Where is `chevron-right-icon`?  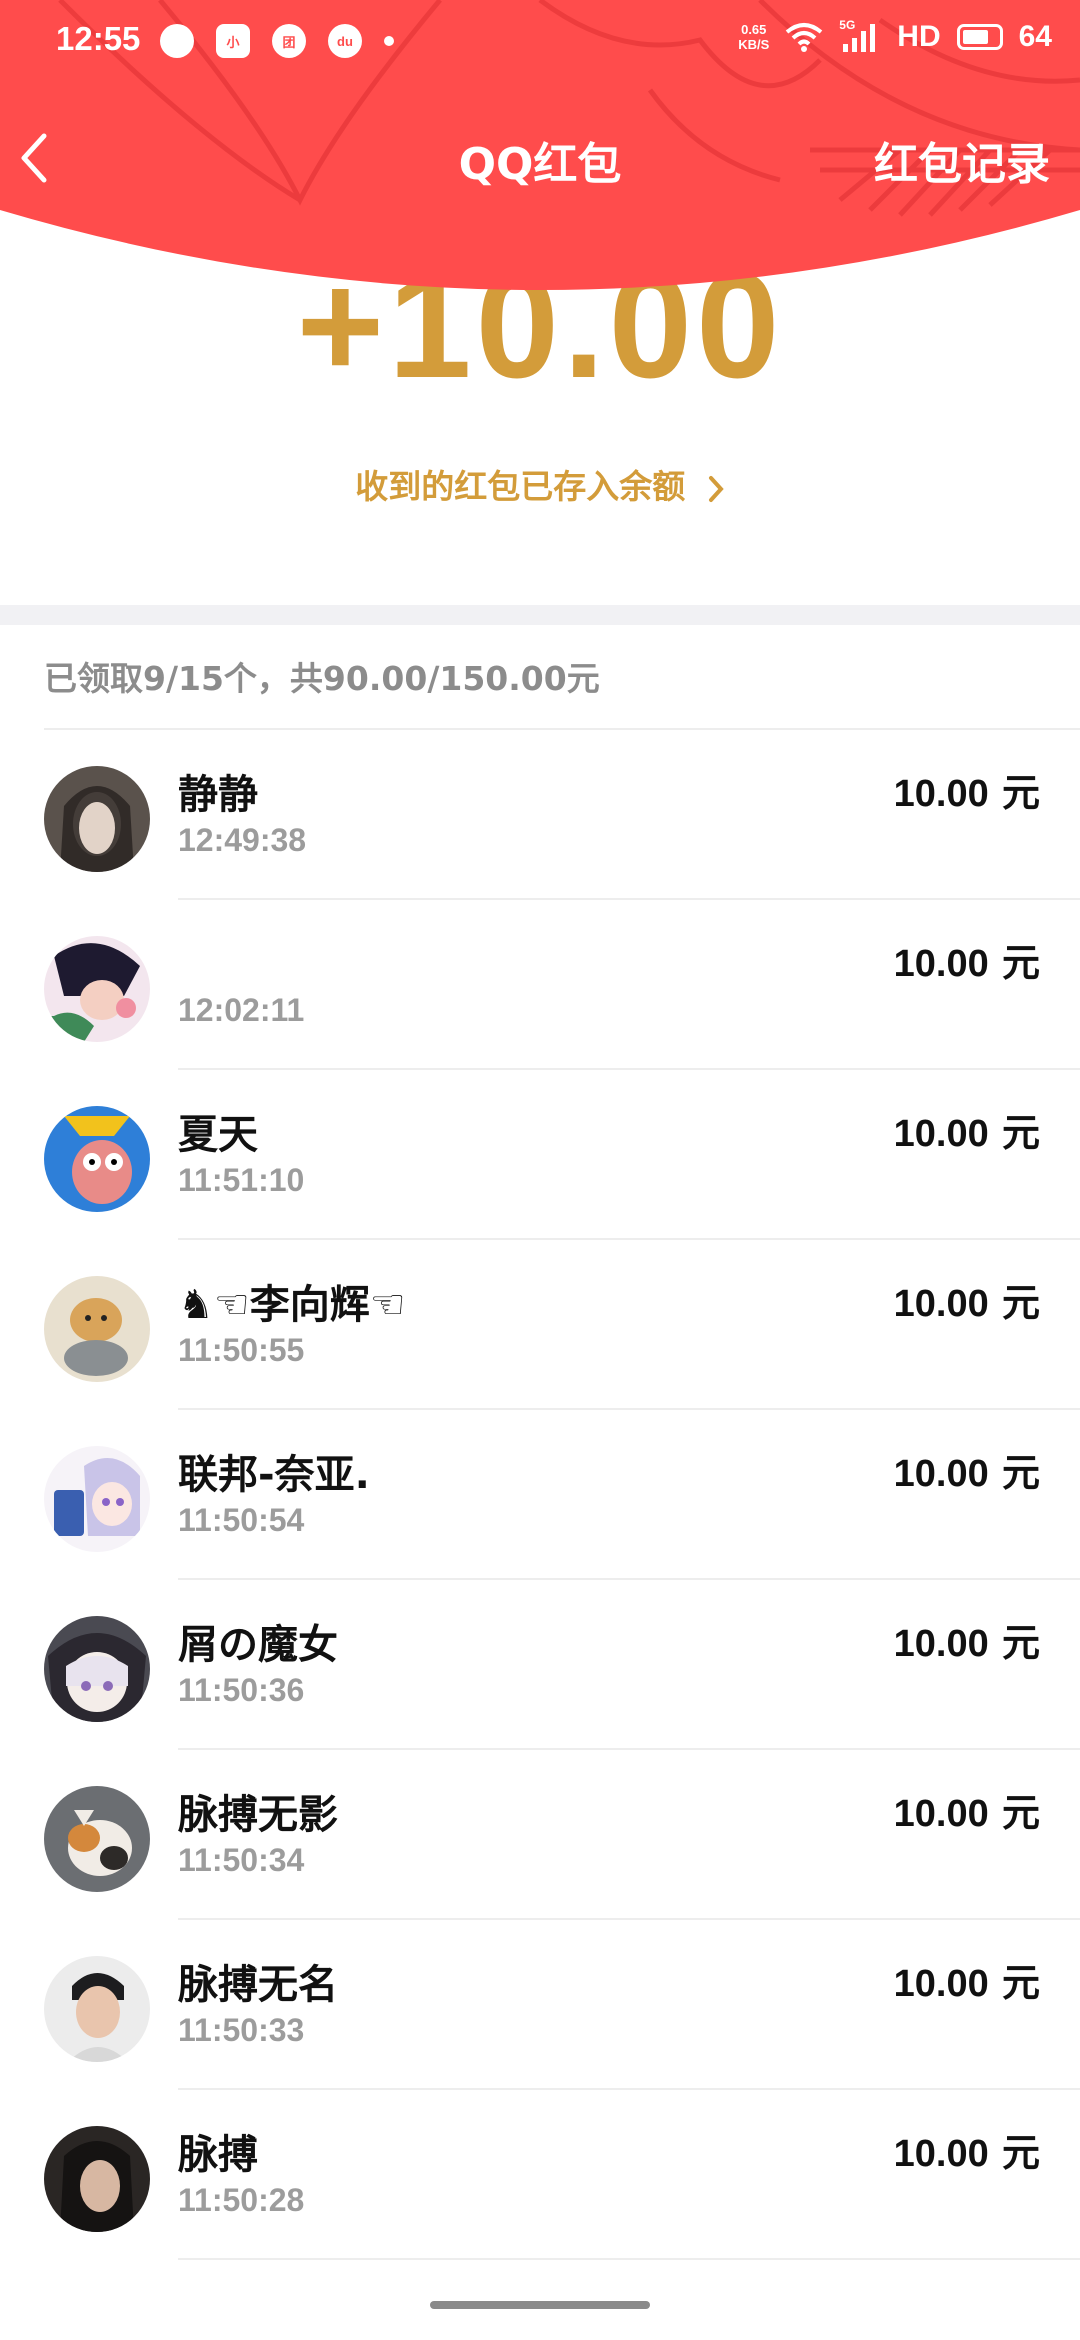 chevron-right-icon is located at coordinates (716, 488).